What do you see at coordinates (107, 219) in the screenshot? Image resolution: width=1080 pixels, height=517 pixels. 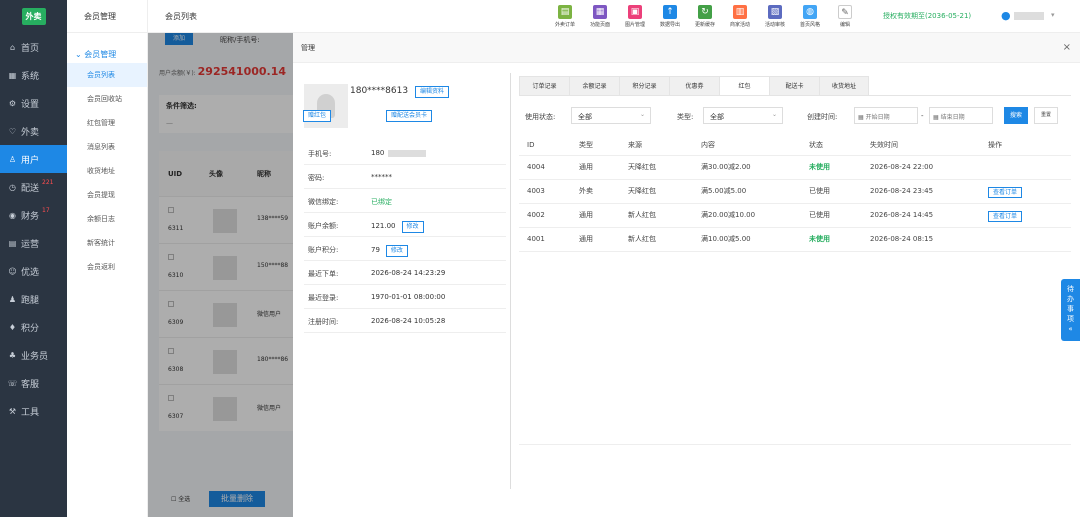 I see `submenu-item-6: 余额日志` at bounding box center [107, 219].